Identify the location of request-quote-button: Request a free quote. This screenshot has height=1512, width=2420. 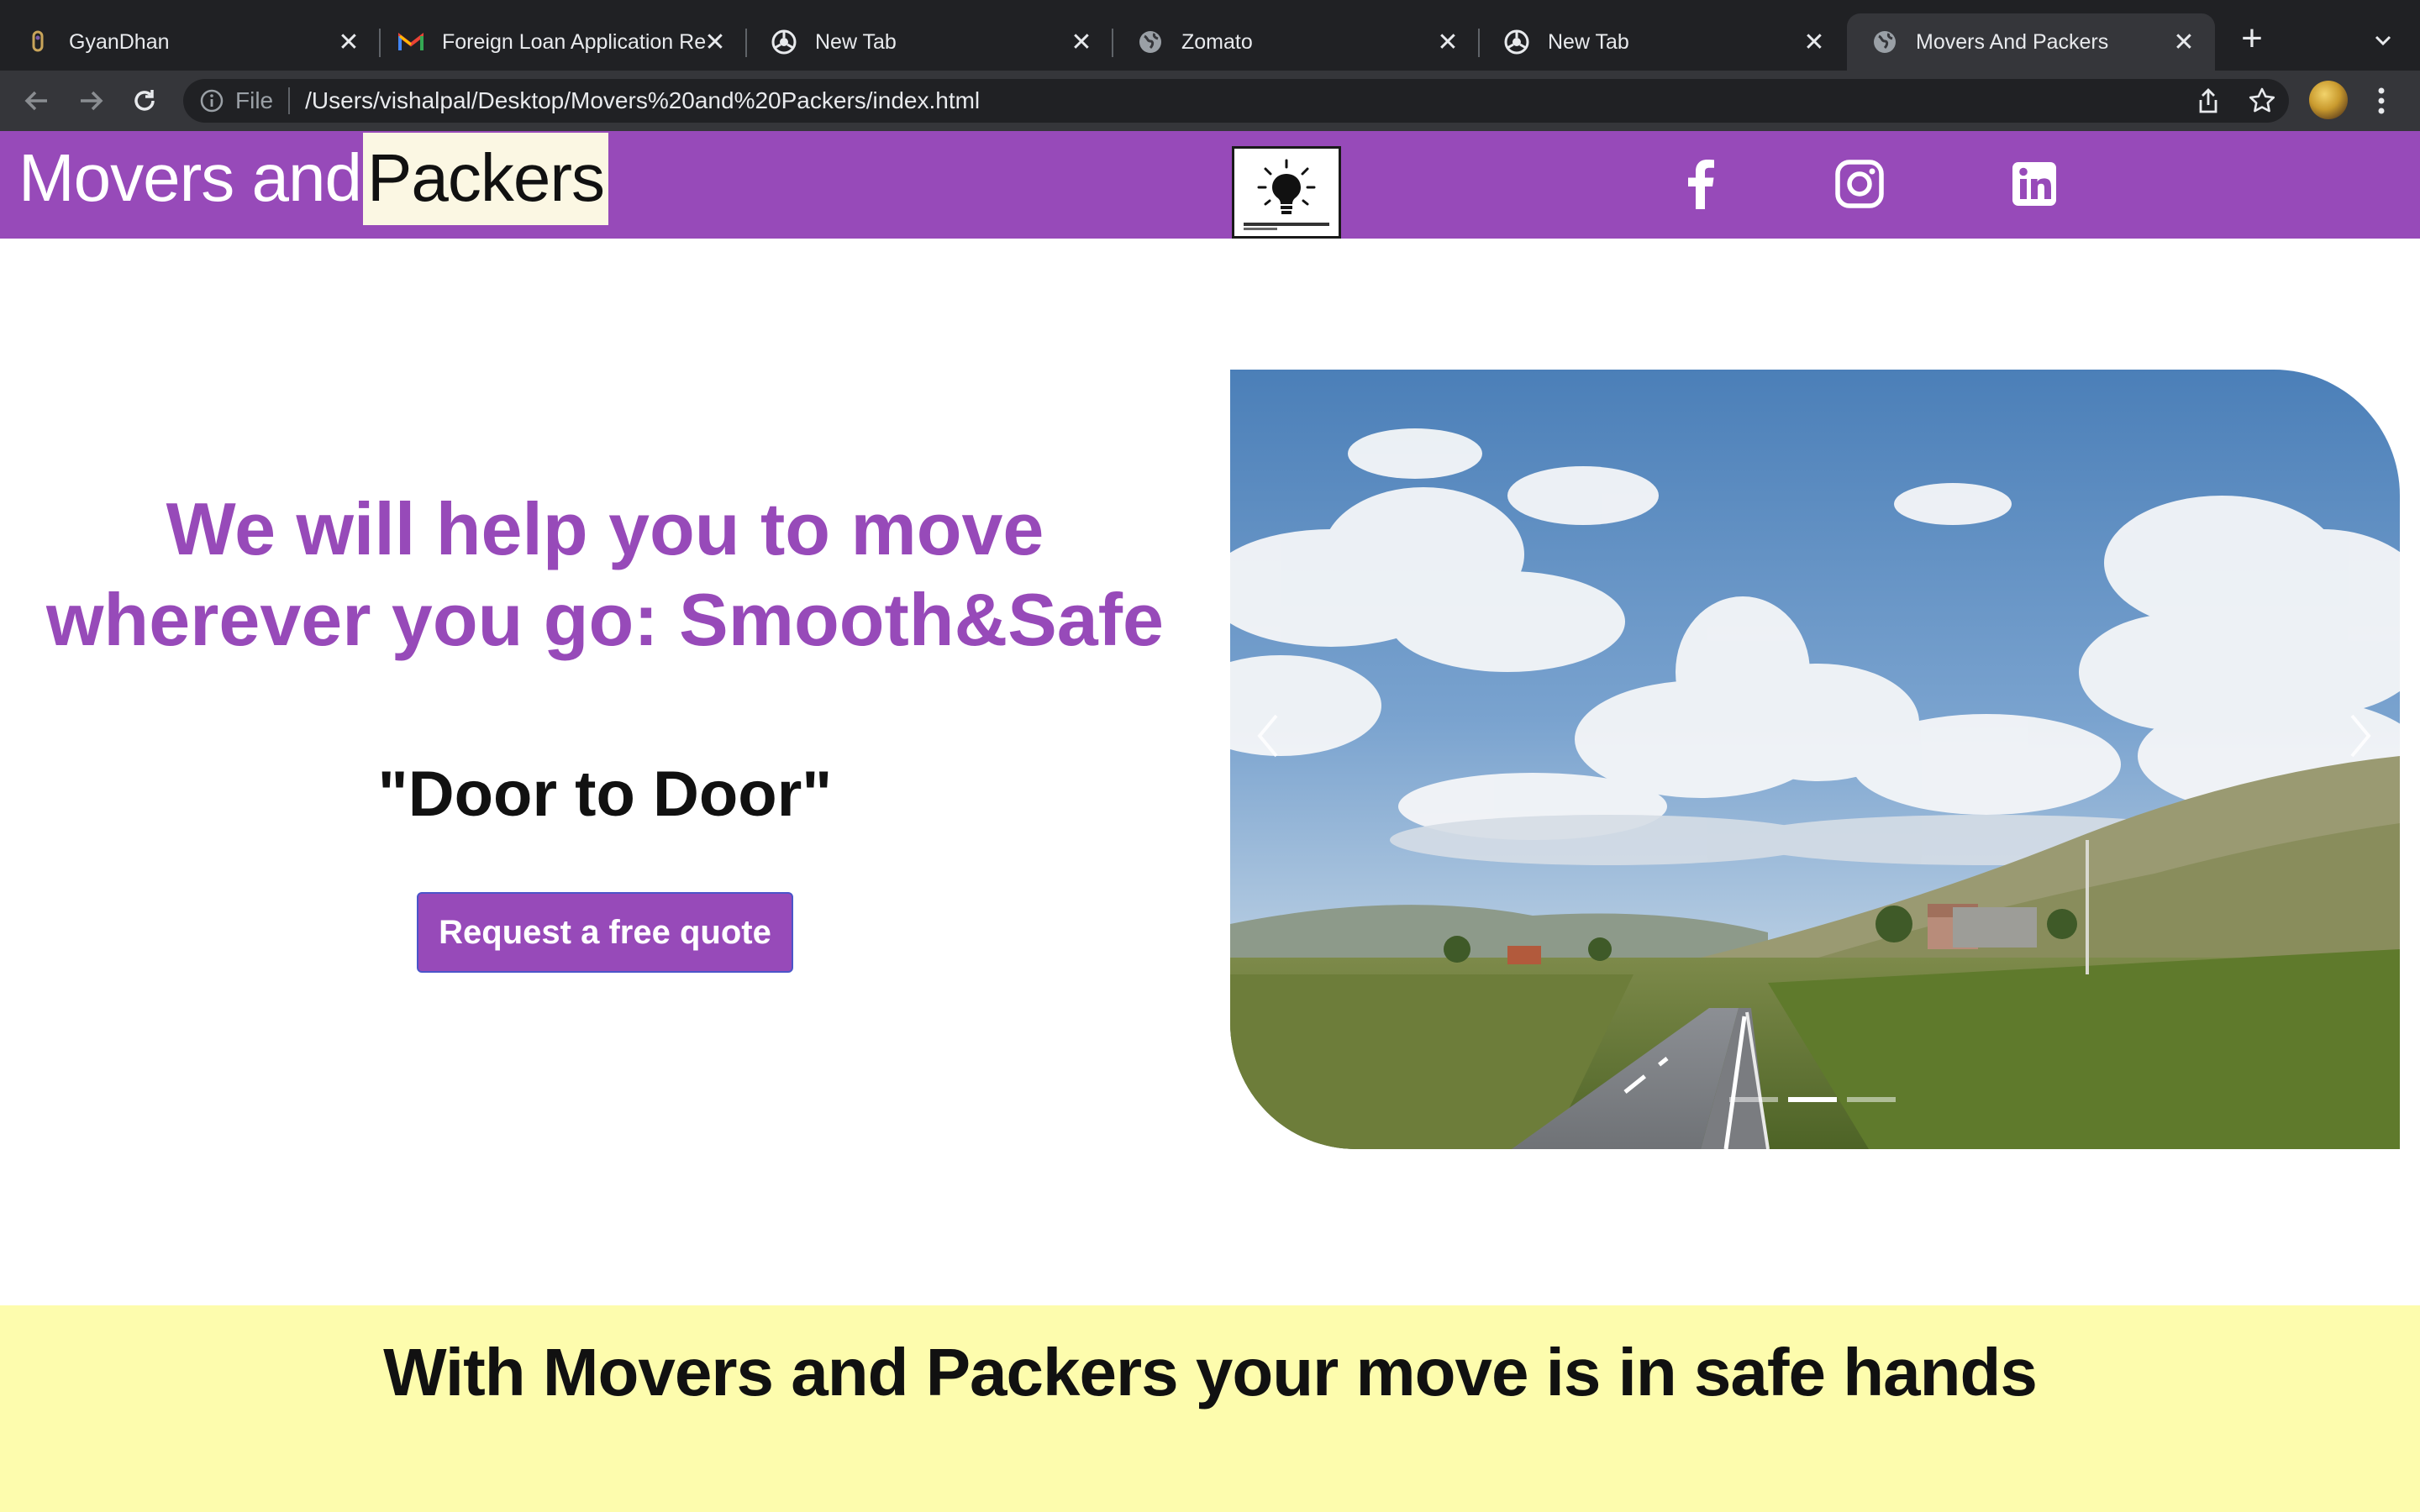
(605, 932).